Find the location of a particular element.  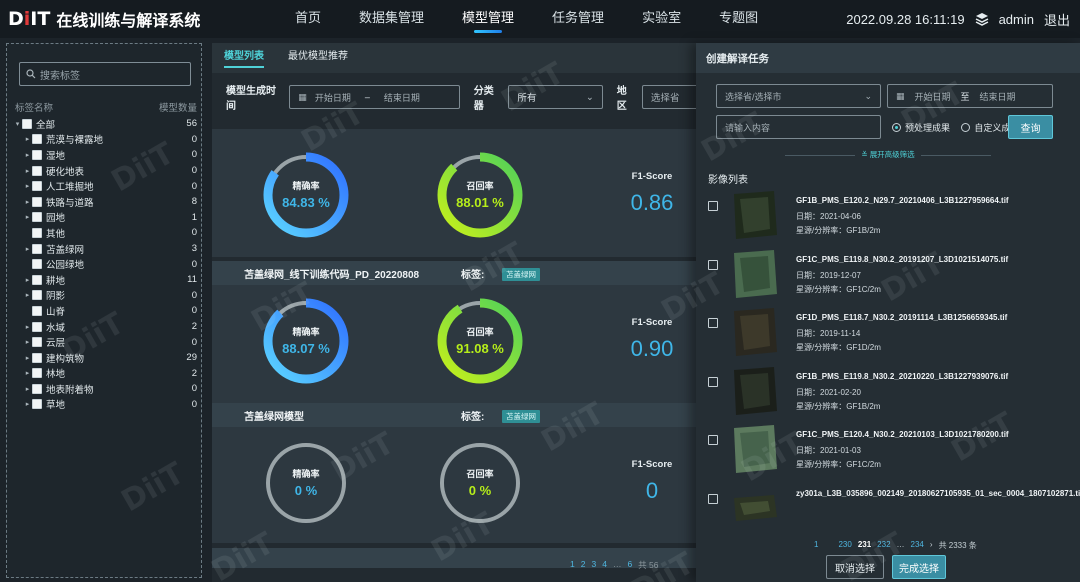

layers-icon is located at coordinates (982, 19).